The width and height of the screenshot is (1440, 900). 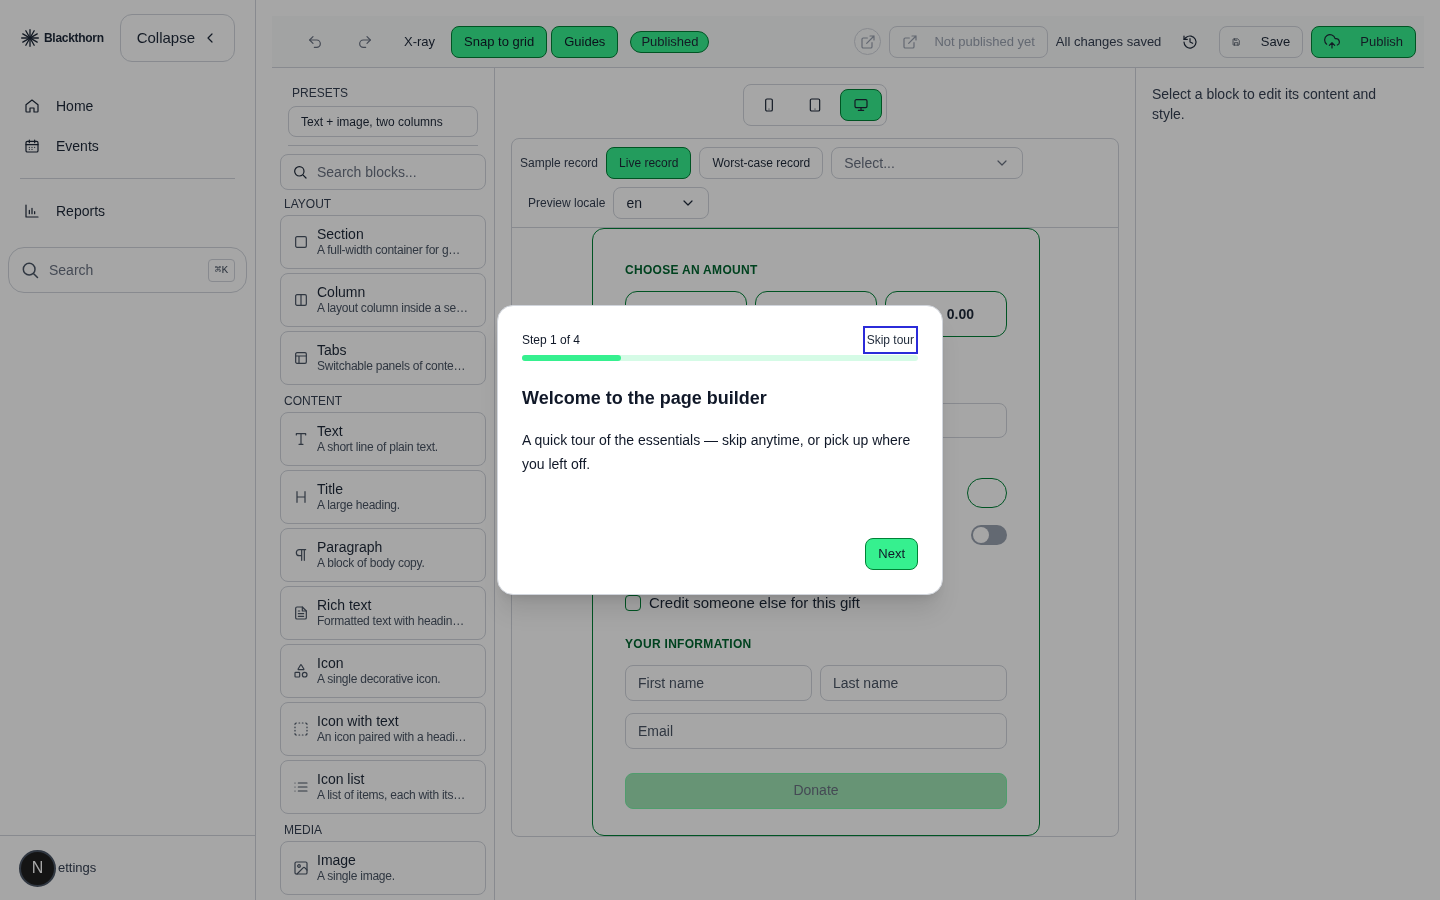 I want to click on redo-icon, so click(x=365, y=41).